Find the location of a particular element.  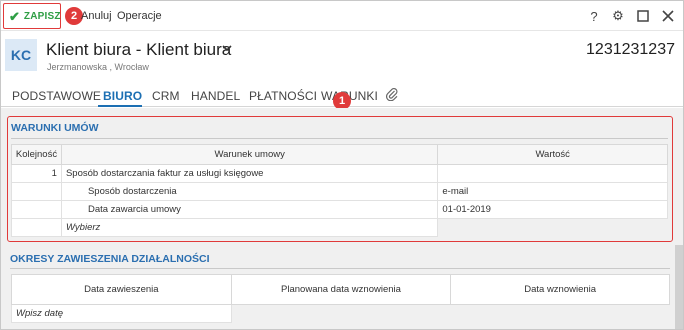

date-input: Wpisz datę is located at coordinates (121, 313).